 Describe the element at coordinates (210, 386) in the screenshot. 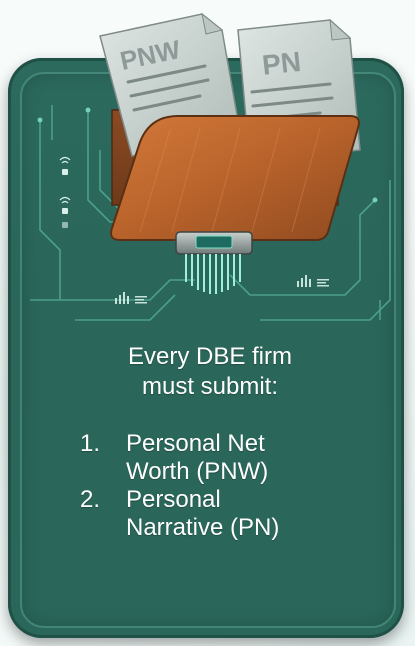

I see `heading-line-2: must submit:` at that location.